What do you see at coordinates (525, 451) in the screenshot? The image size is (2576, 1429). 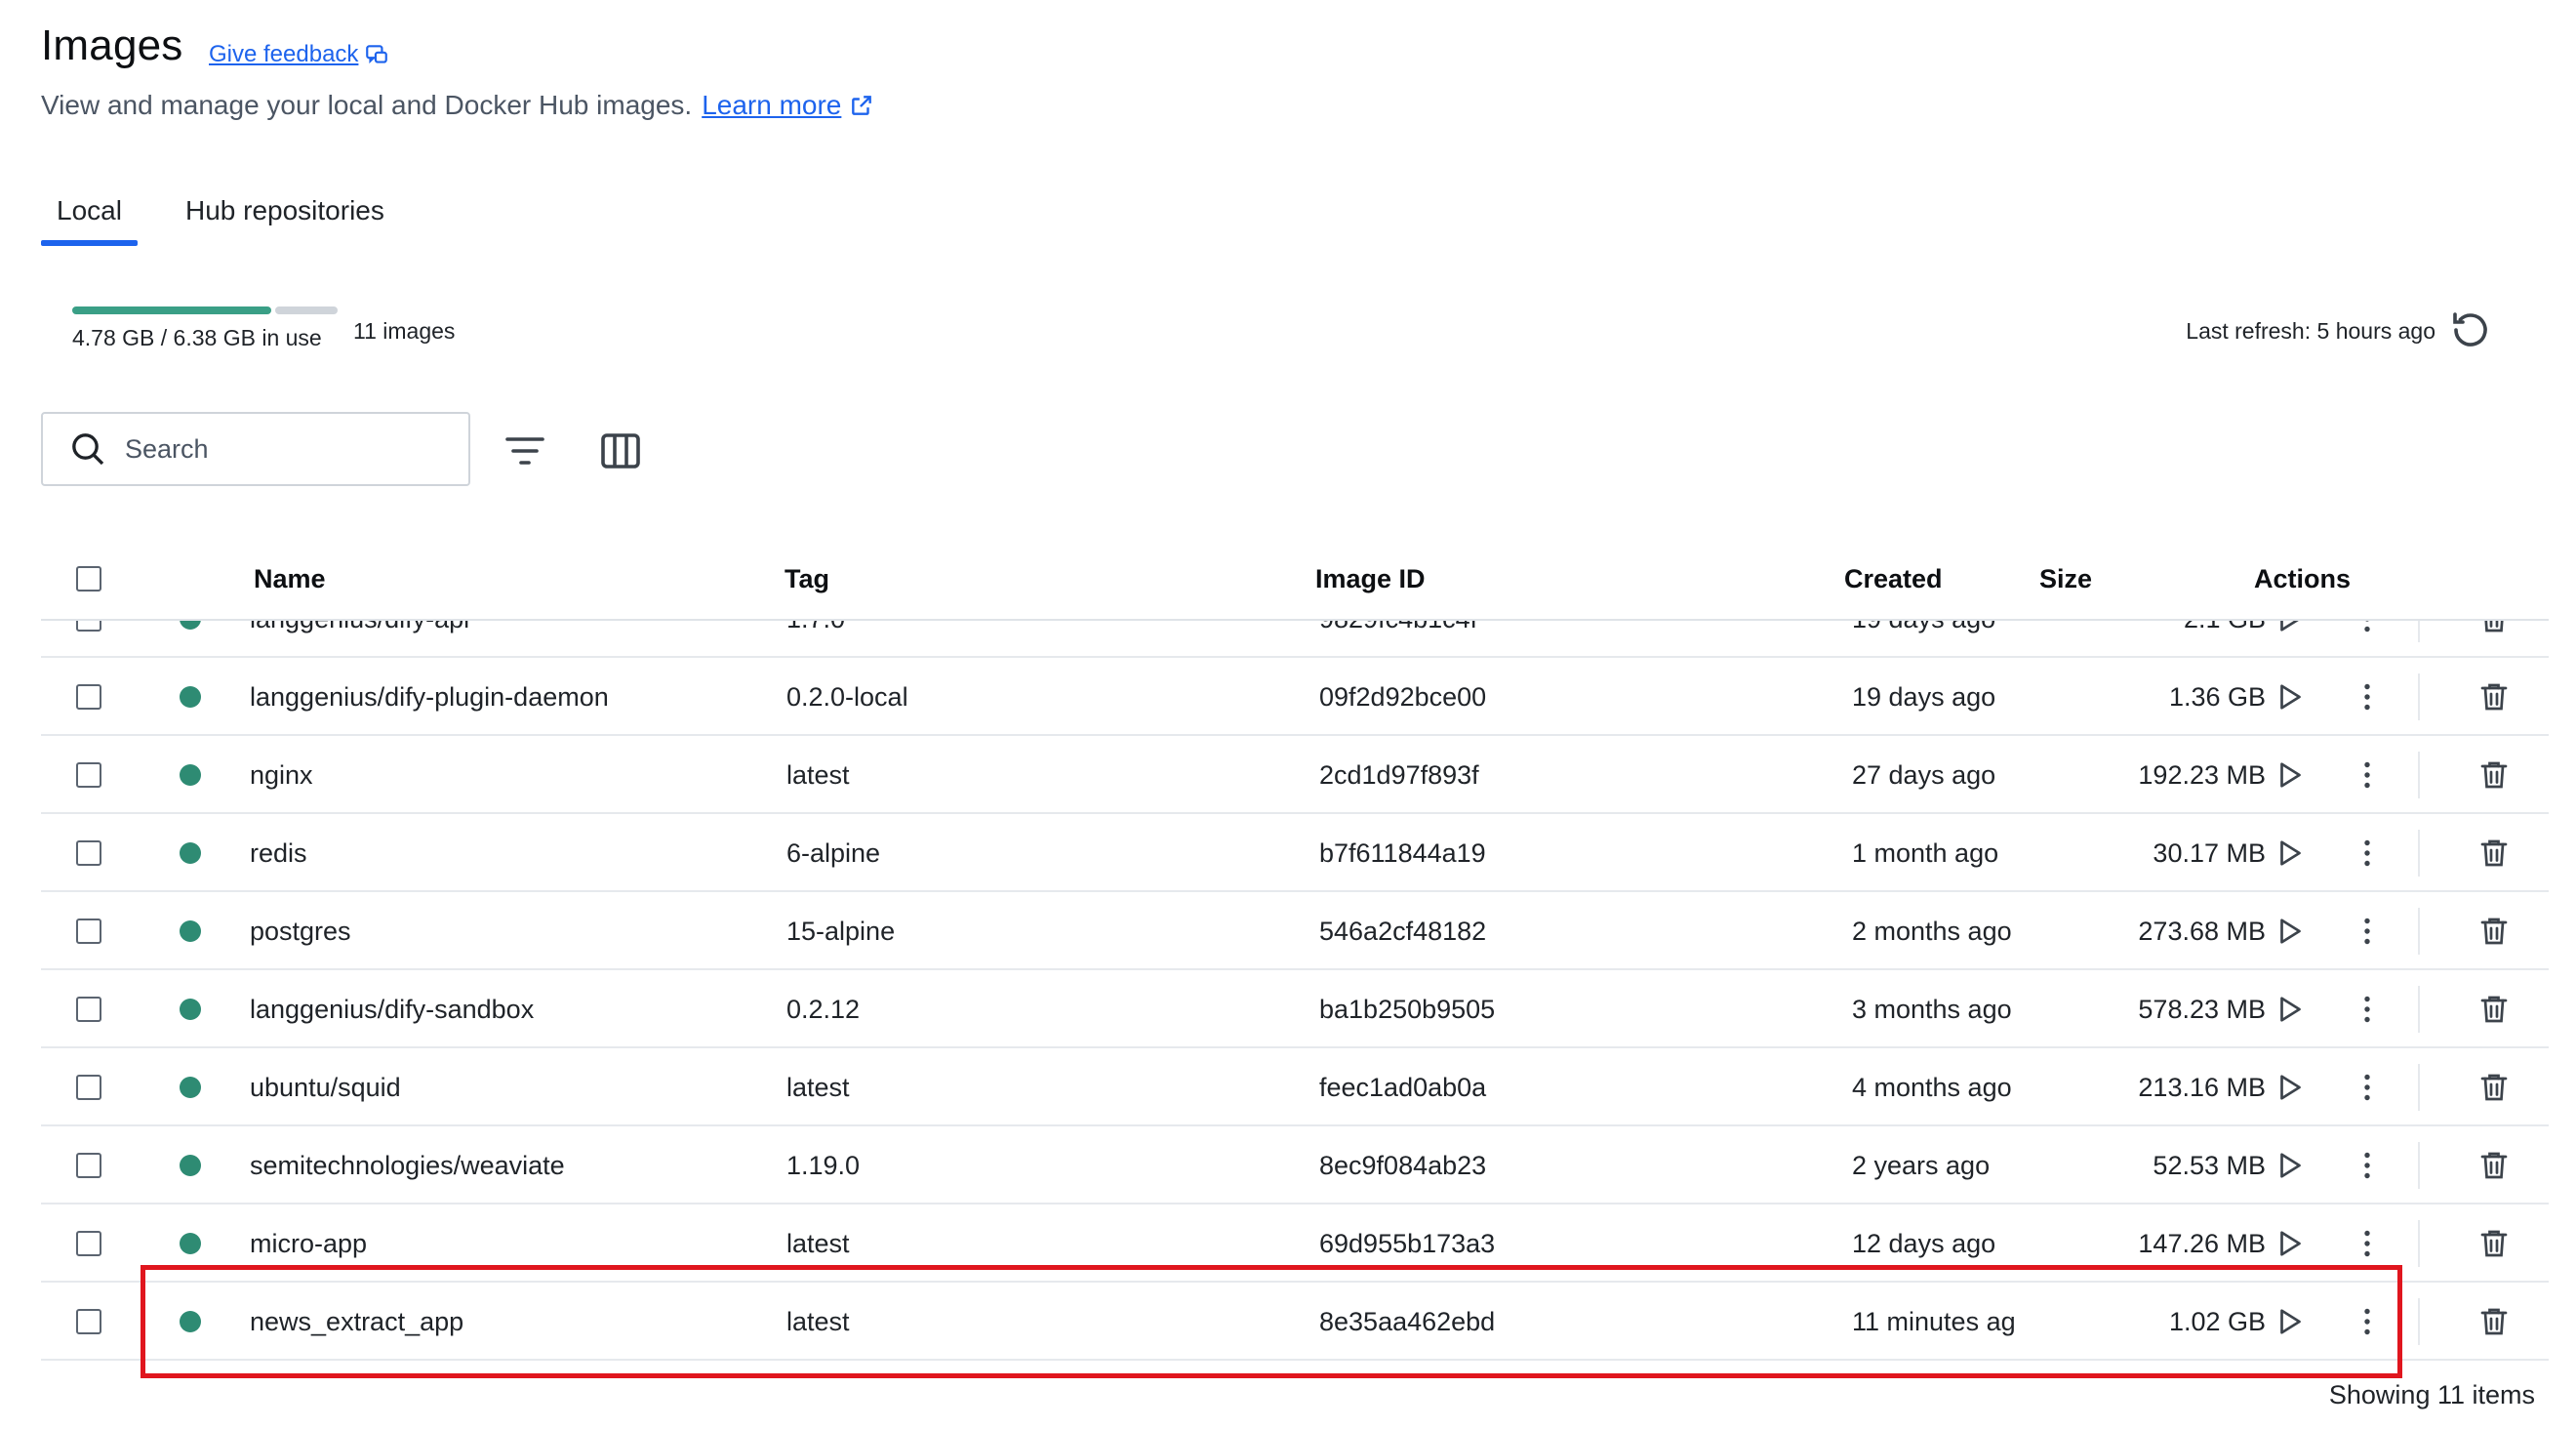 I see `filter-icon` at bounding box center [525, 451].